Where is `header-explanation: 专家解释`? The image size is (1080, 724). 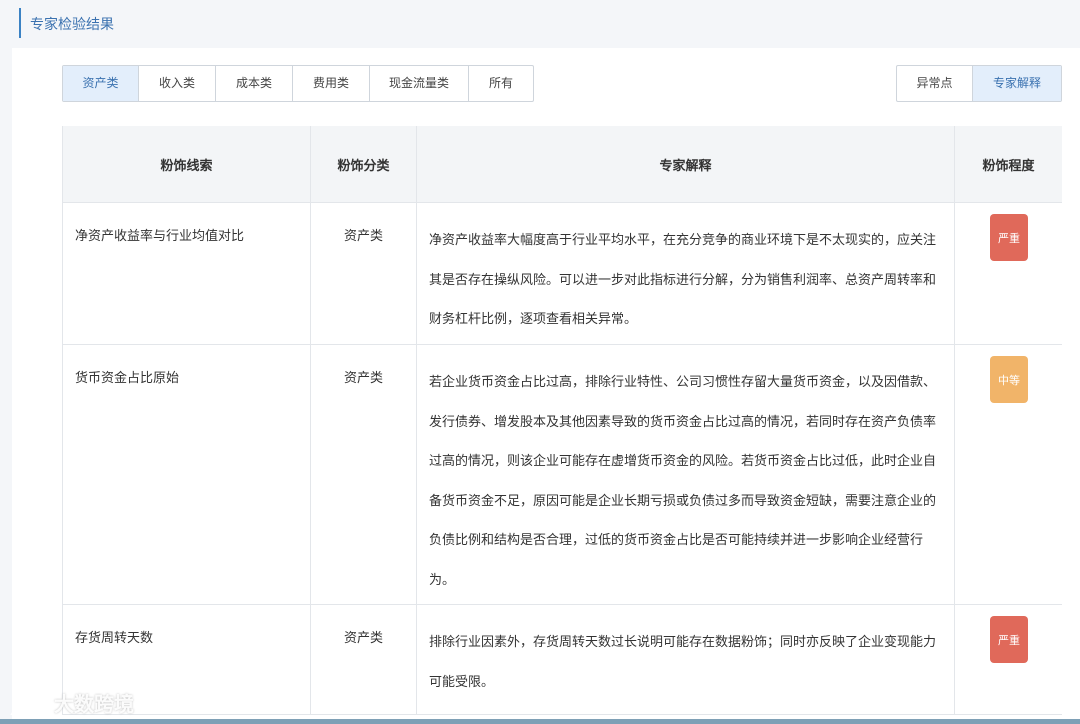 header-explanation: 专家解释 is located at coordinates (686, 164).